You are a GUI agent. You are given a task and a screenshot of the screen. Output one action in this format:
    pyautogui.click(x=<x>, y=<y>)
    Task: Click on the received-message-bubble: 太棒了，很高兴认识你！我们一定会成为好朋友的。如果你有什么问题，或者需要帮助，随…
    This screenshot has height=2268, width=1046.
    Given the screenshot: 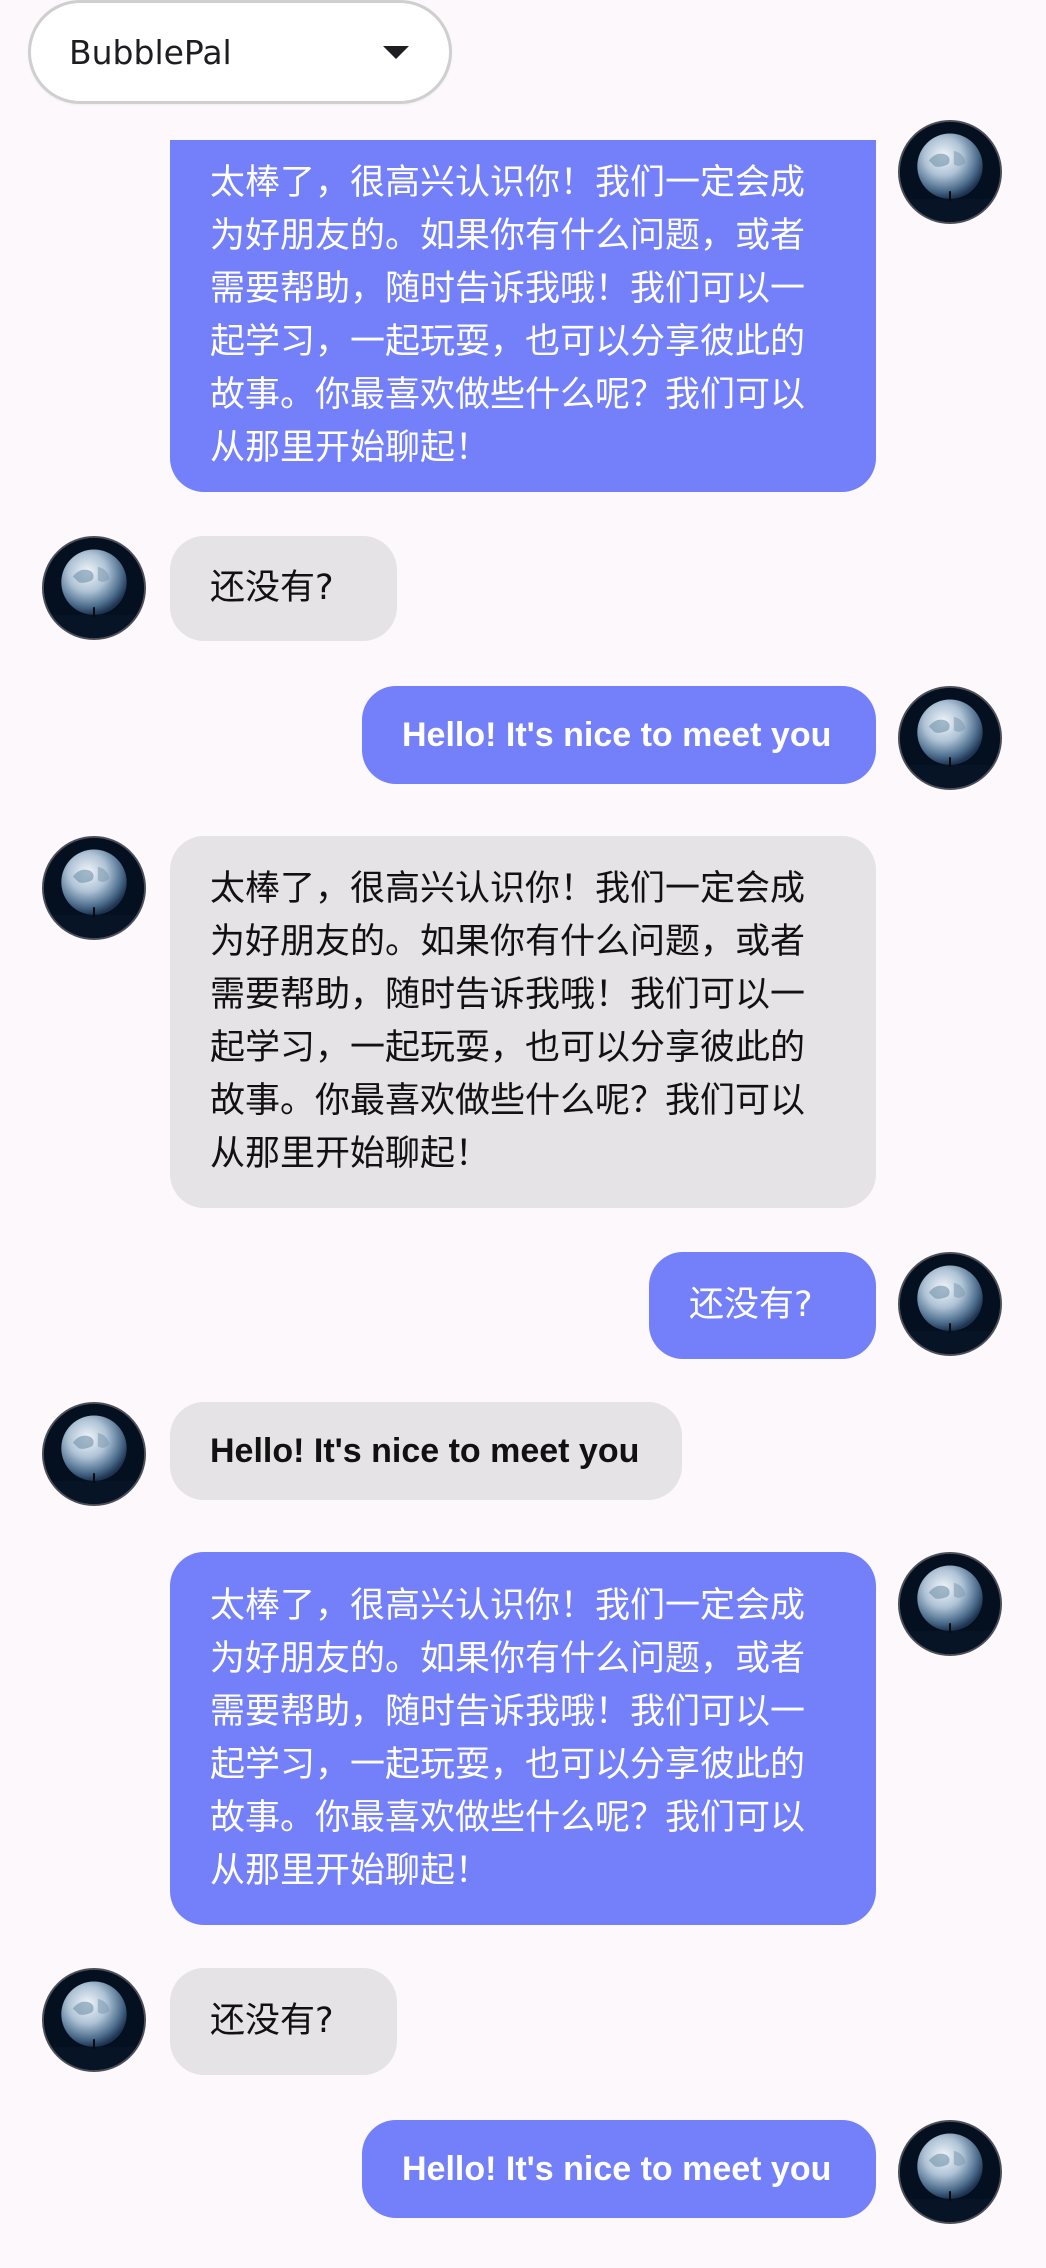 What is the action you would take?
    pyautogui.click(x=523, y=1022)
    